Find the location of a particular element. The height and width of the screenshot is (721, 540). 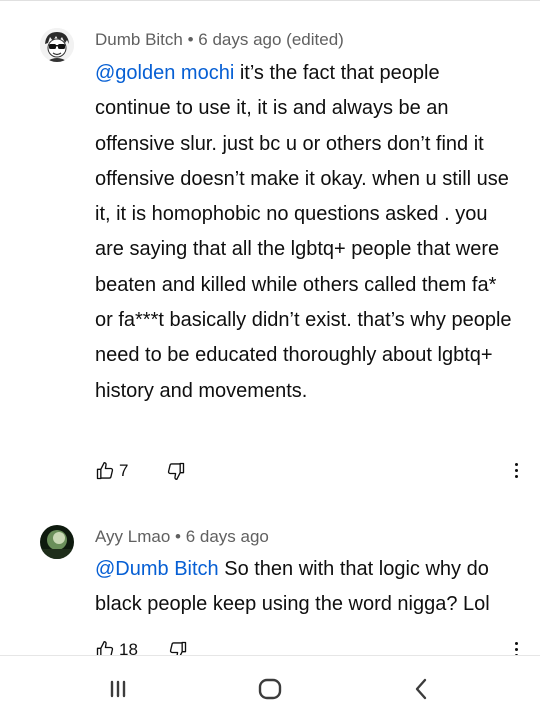

sunglasses-avatar-icon is located at coordinates (57, 45).